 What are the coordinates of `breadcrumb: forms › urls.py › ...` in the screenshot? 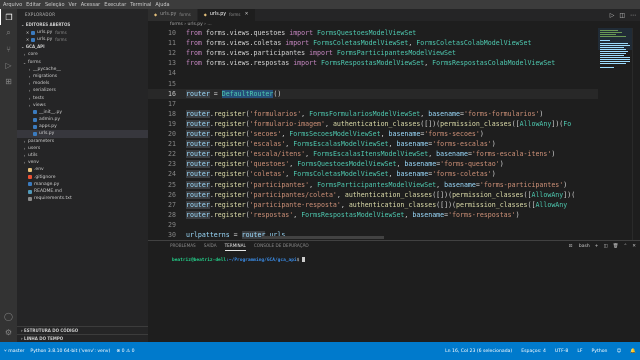 It's located at (394, 24).